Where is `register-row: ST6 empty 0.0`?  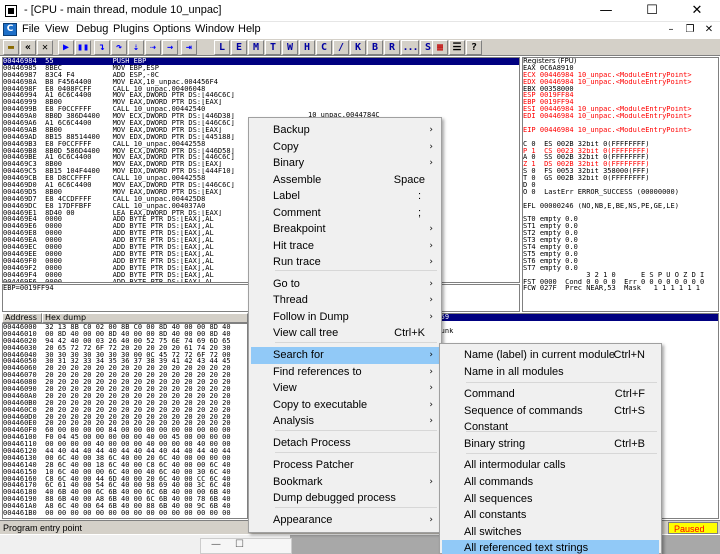 register-row: ST6 empty 0.0 is located at coordinates (620, 261).